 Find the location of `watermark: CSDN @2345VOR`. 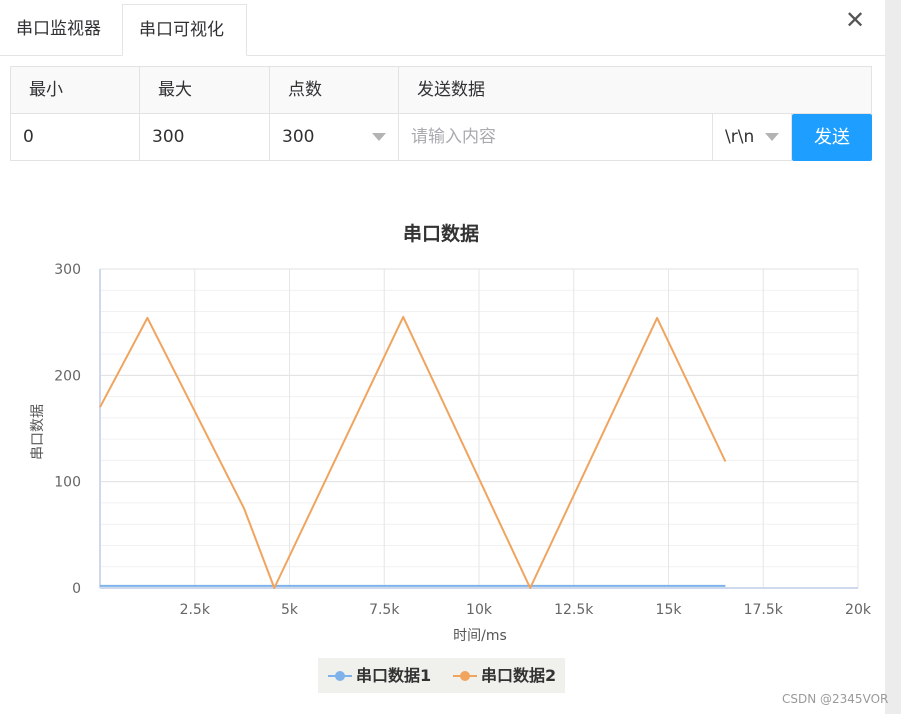

watermark: CSDN @2345VOR is located at coordinates (835, 699).